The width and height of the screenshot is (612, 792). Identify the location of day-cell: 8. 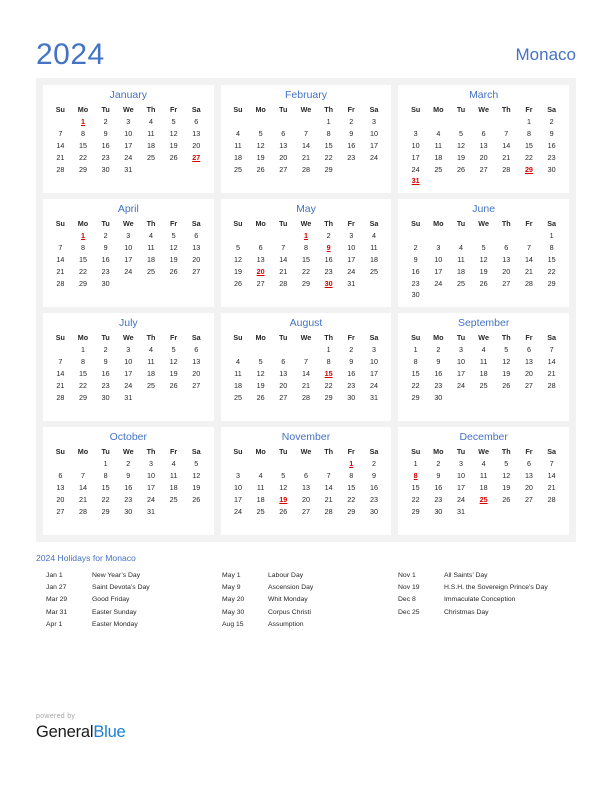
(328, 134).